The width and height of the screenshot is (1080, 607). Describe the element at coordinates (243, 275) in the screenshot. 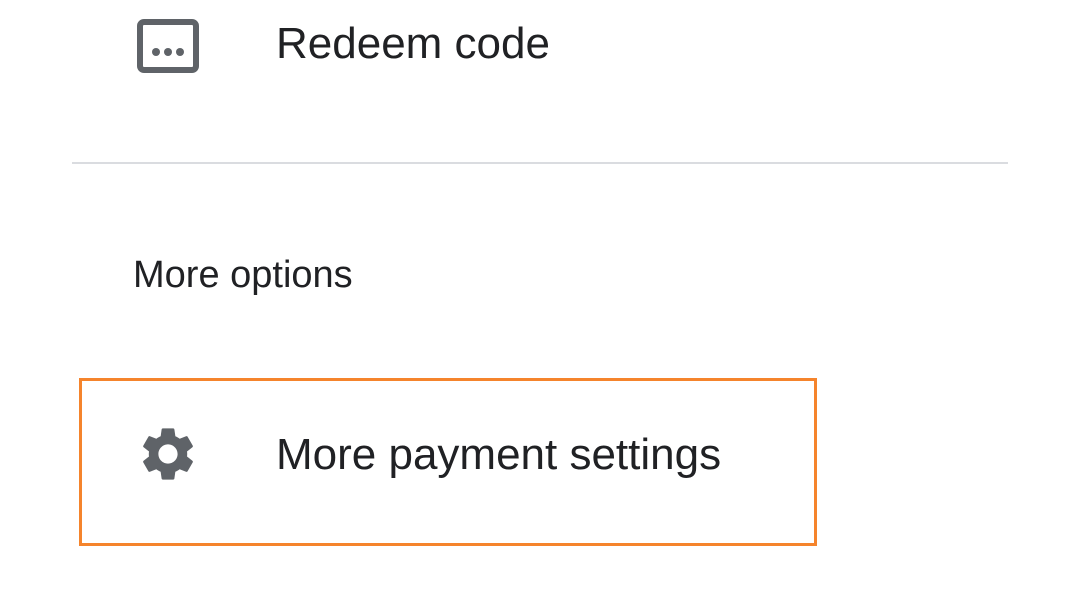

I see `more-options-header: More options` at that location.